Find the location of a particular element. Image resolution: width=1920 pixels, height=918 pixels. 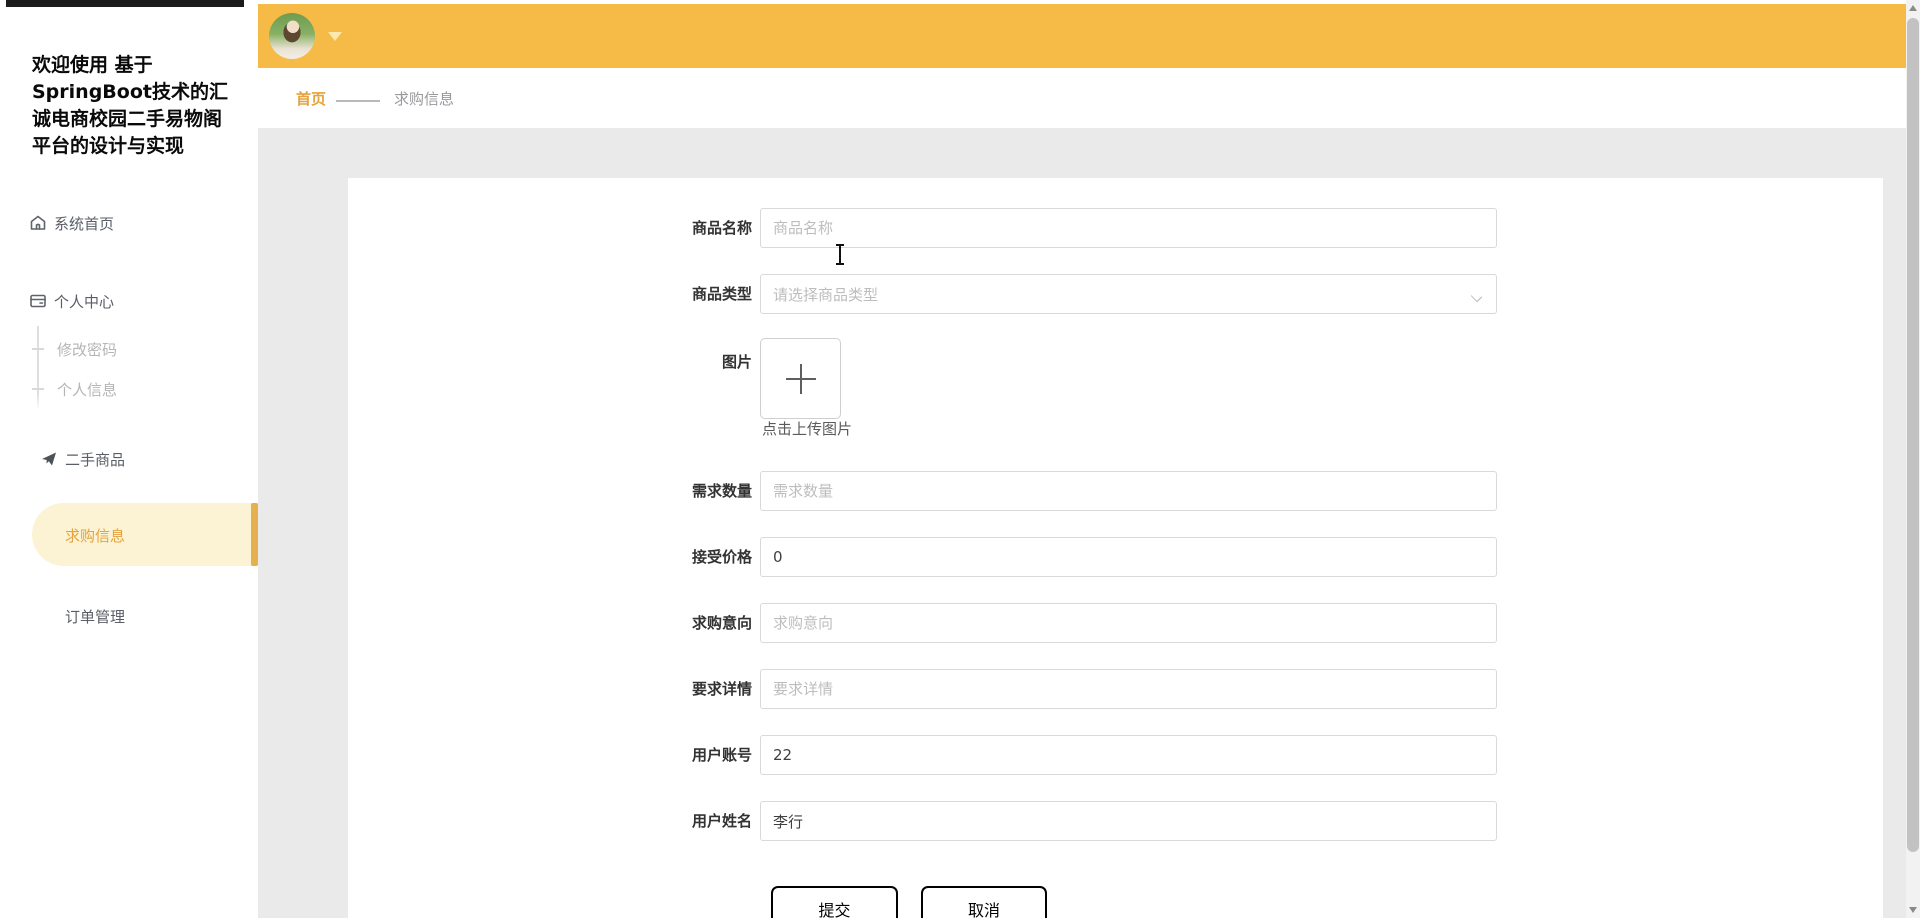

sidebar-item-label: 二手商品 is located at coordinates (95, 459).